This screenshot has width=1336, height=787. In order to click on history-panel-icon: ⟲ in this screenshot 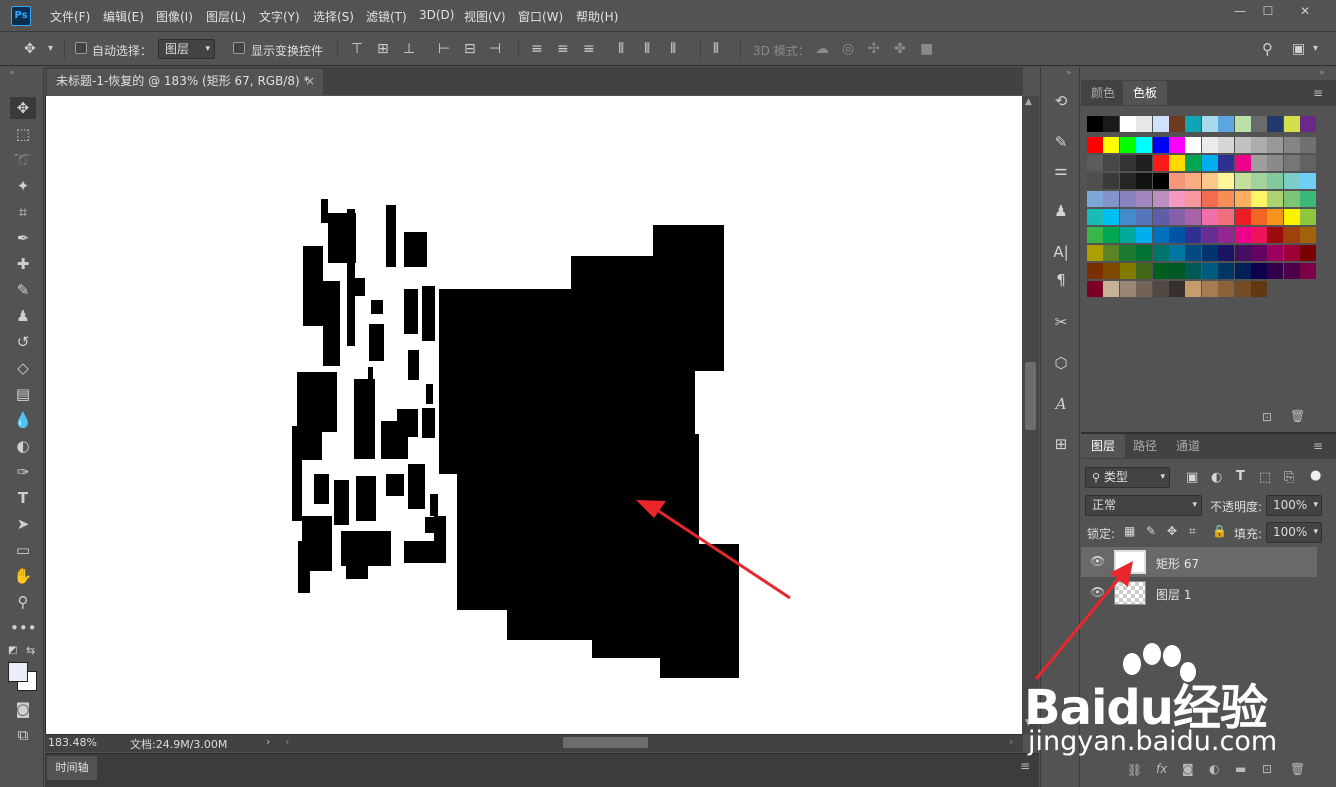, I will do `click(1061, 101)`.